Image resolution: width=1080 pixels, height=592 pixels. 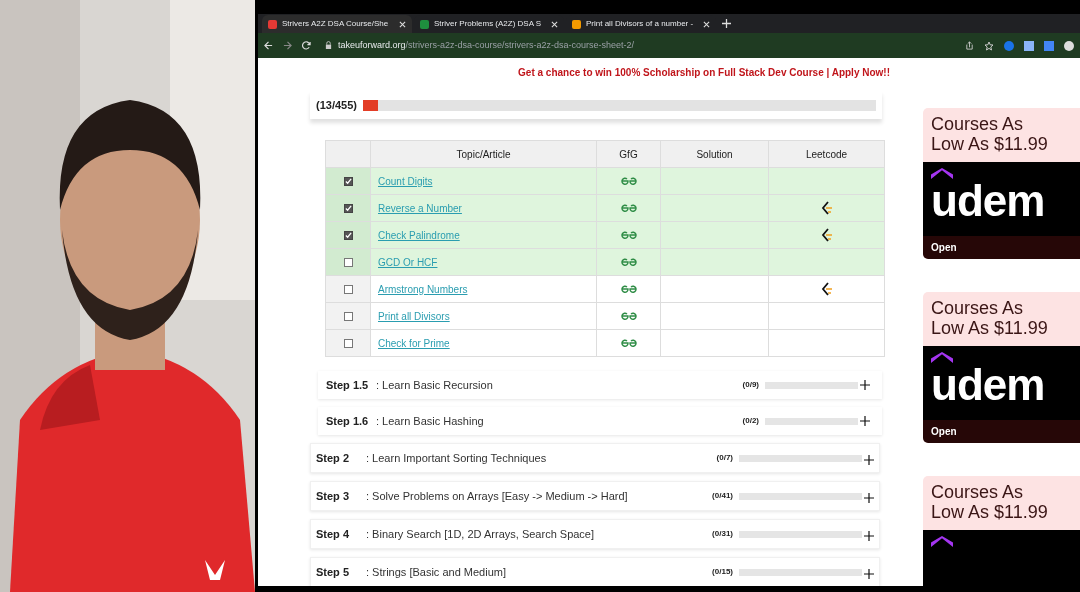 I want to click on column-header: GfG, so click(x=628, y=154).